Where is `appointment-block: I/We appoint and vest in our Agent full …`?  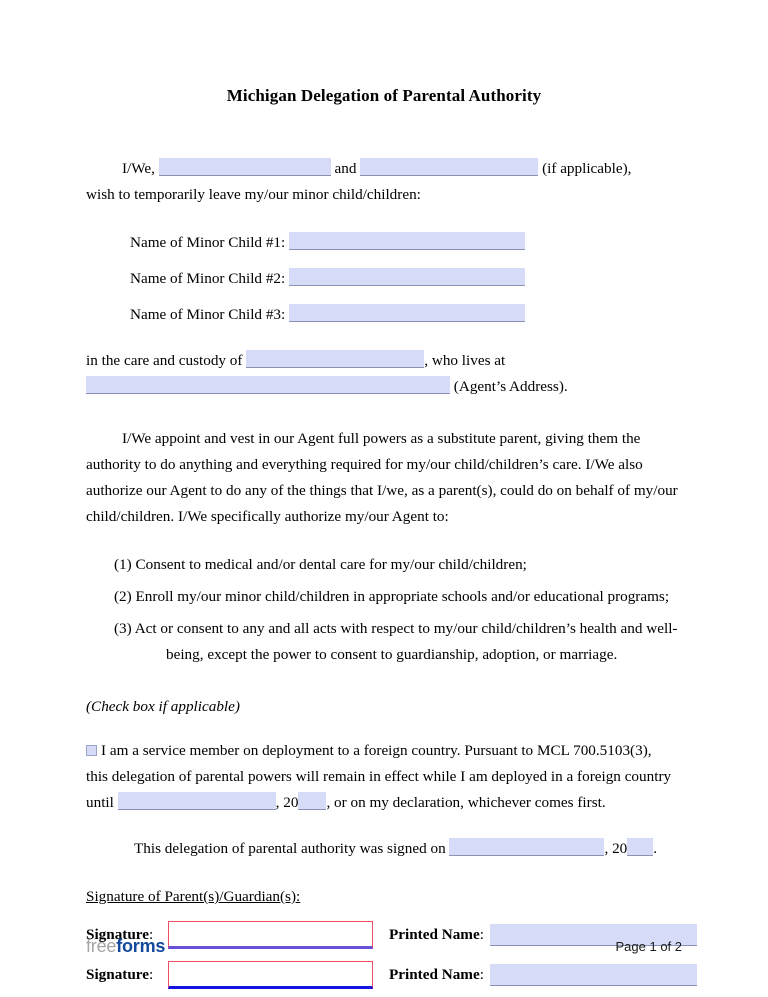 appointment-block: I/We appoint and vest in our Agent full … is located at coordinates (384, 478).